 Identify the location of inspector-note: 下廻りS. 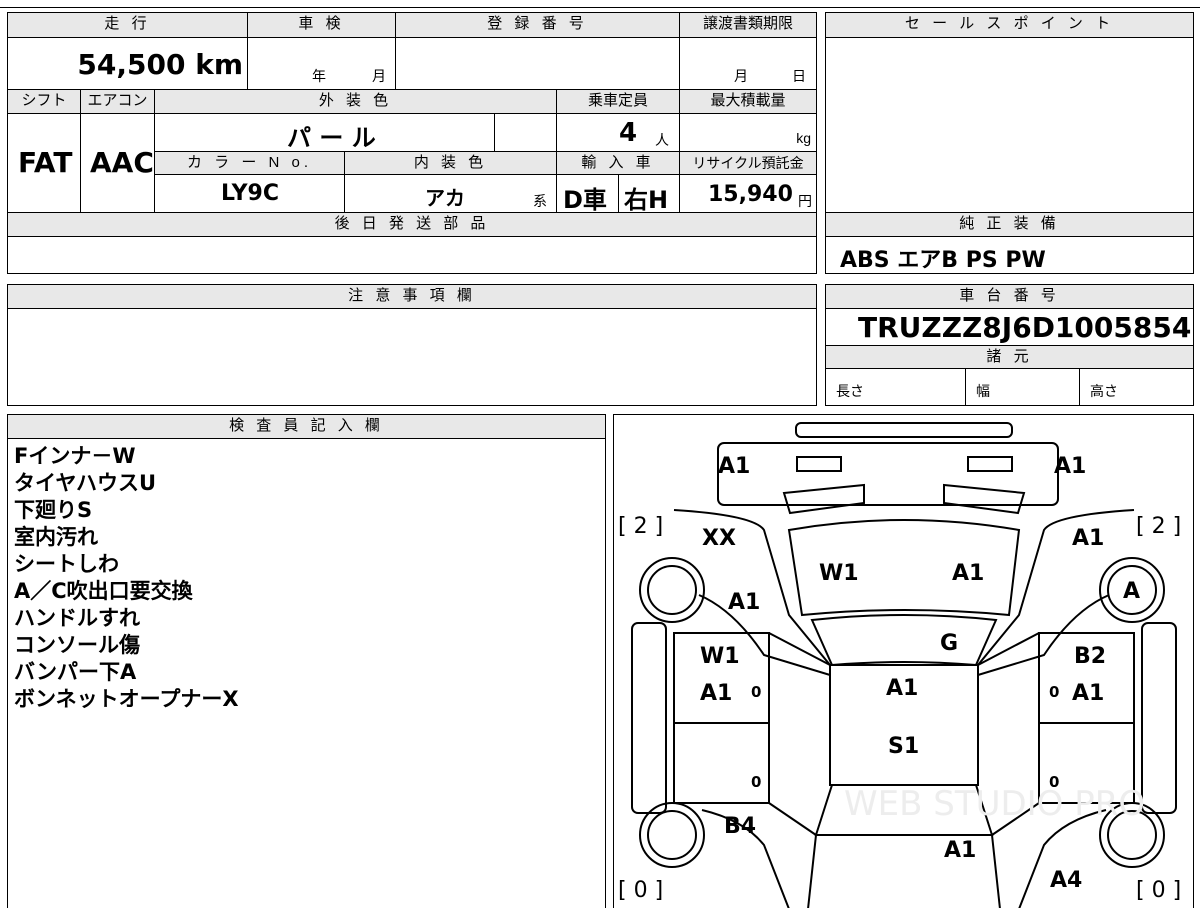
(53, 510).